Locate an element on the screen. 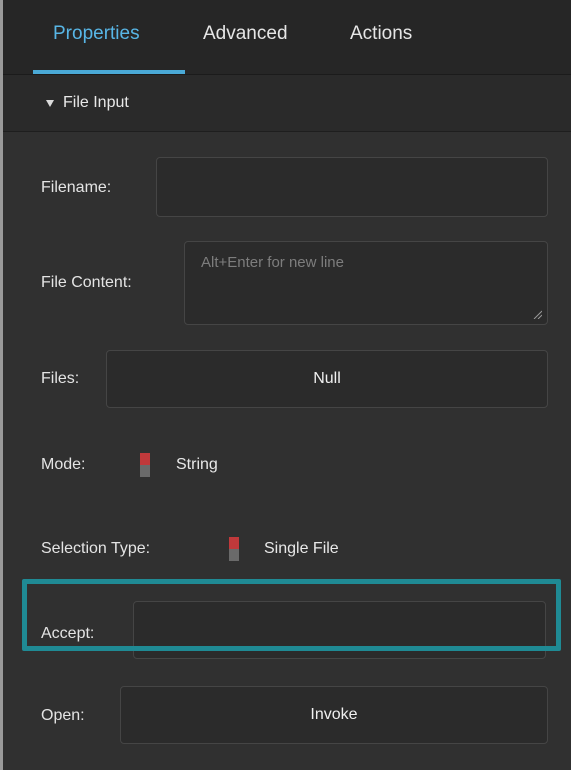 Image resolution: width=582 pixels, height=770 pixels. selection-type-toggle is located at coordinates (234, 549).